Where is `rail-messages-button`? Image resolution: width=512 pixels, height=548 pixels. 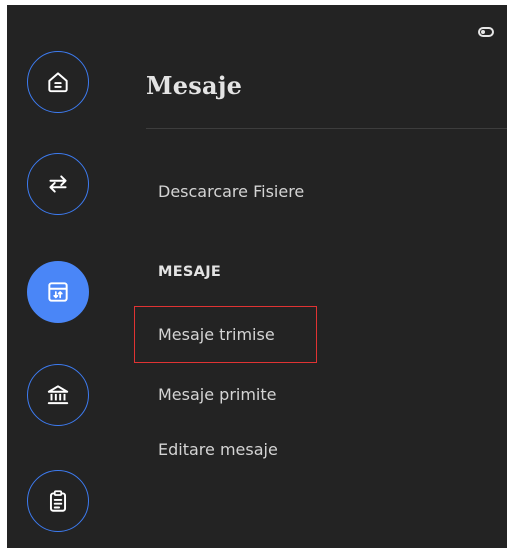 rail-messages-button is located at coordinates (58, 292).